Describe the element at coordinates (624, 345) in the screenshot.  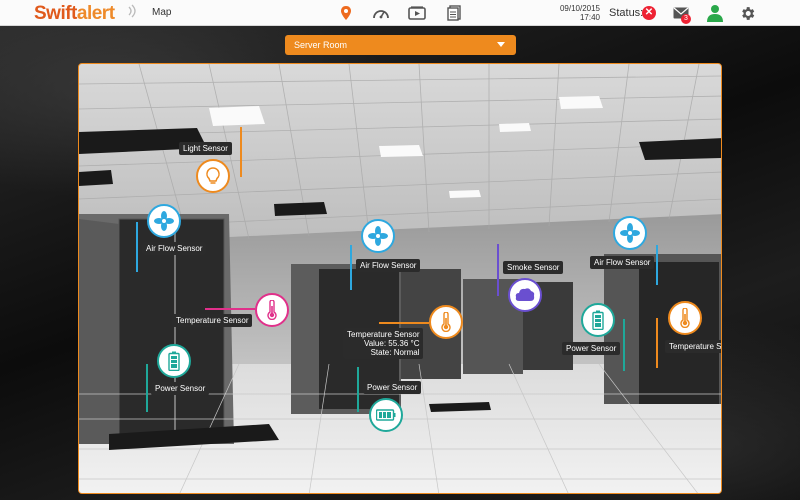
I see `power-right-leader` at that location.